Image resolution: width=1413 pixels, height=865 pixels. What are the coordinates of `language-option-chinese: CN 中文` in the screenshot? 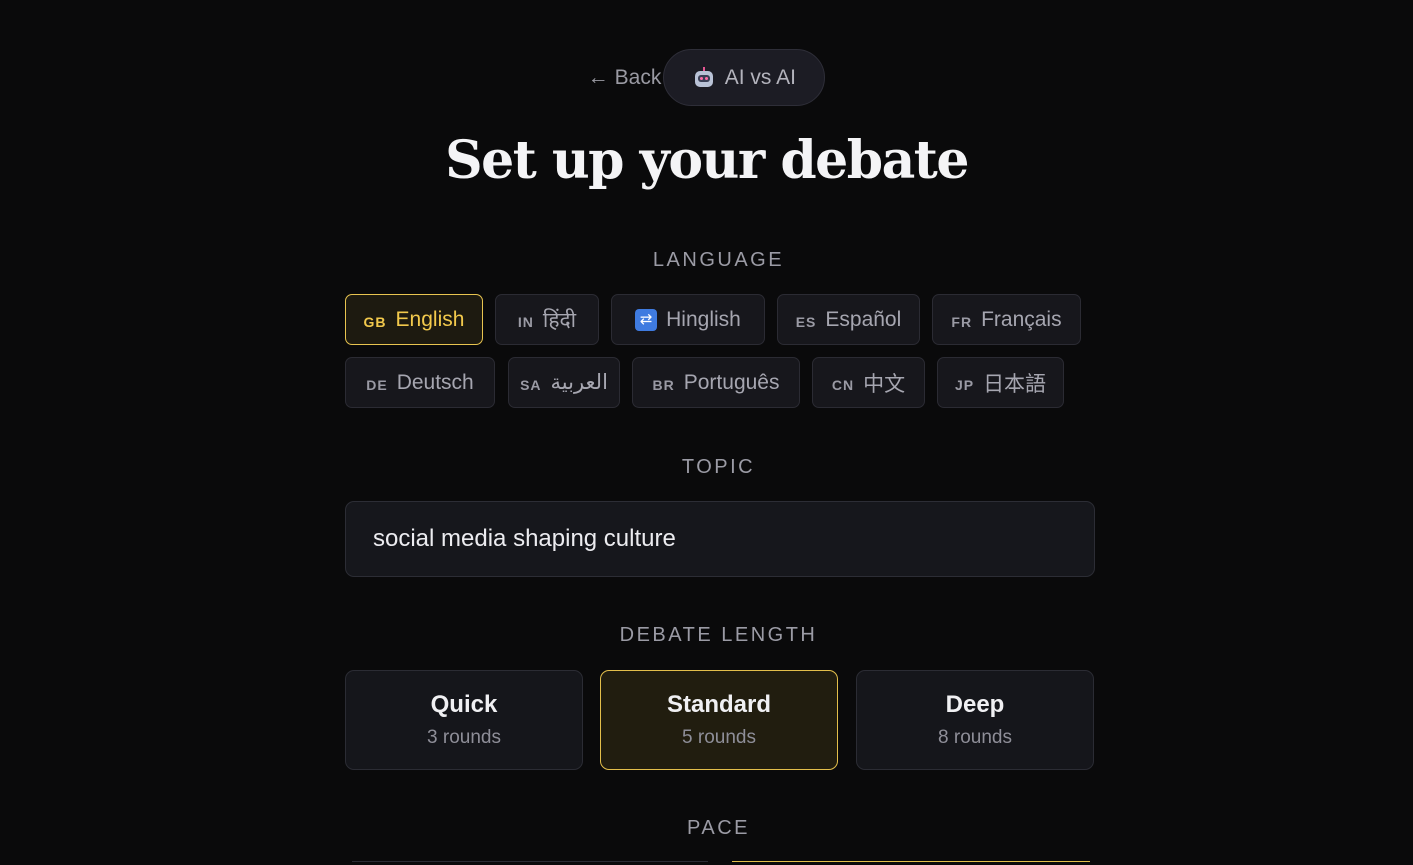 It's located at (868, 382).